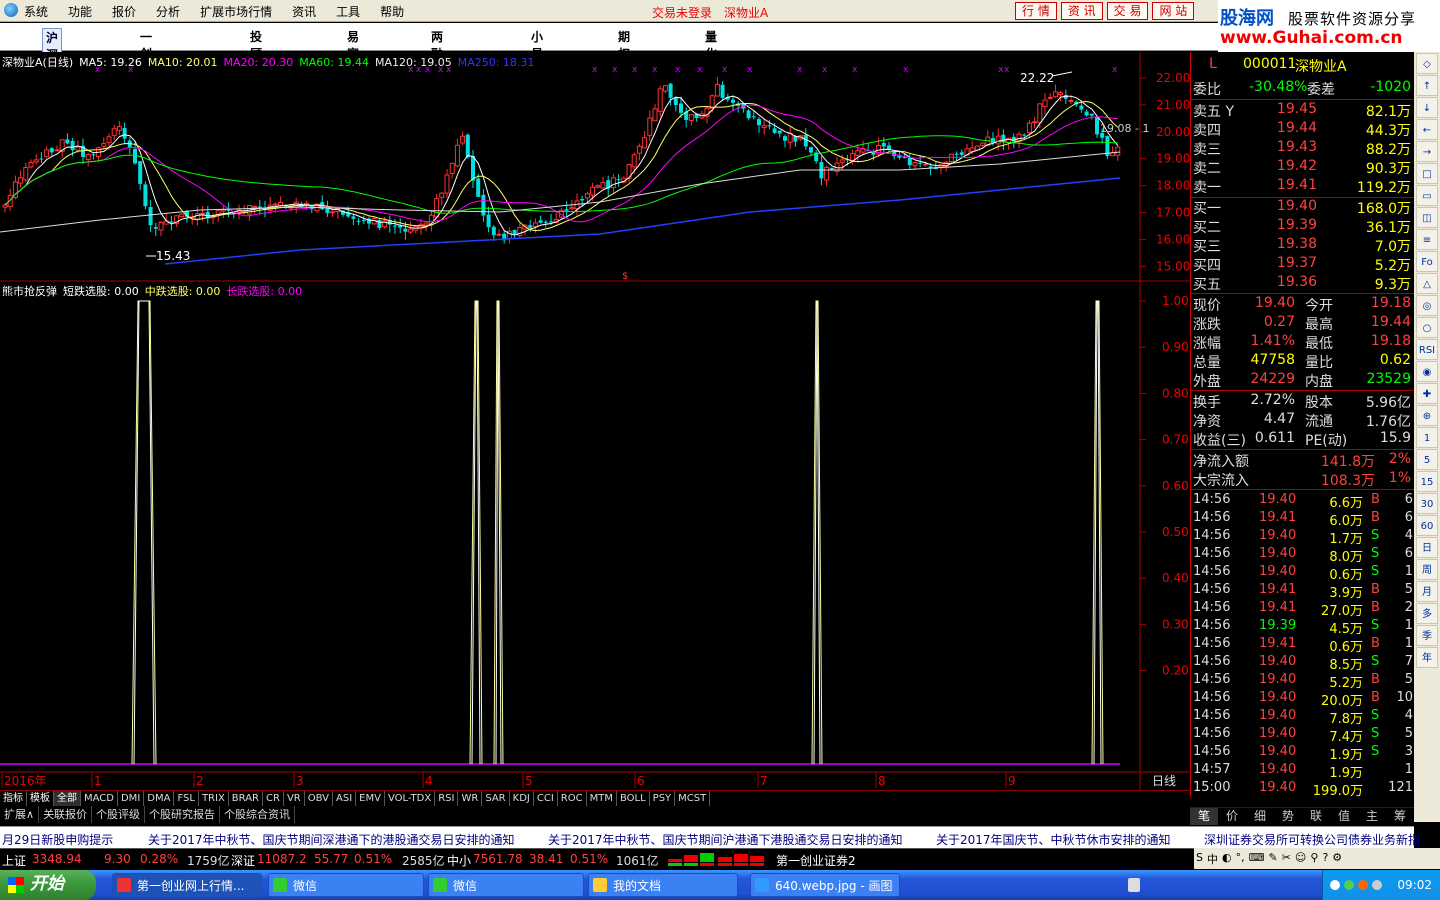  What do you see at coordinates (67, 798) in the screenshot?
I see `indicator-tab-2: 全部` at bounding box center [67, 798].